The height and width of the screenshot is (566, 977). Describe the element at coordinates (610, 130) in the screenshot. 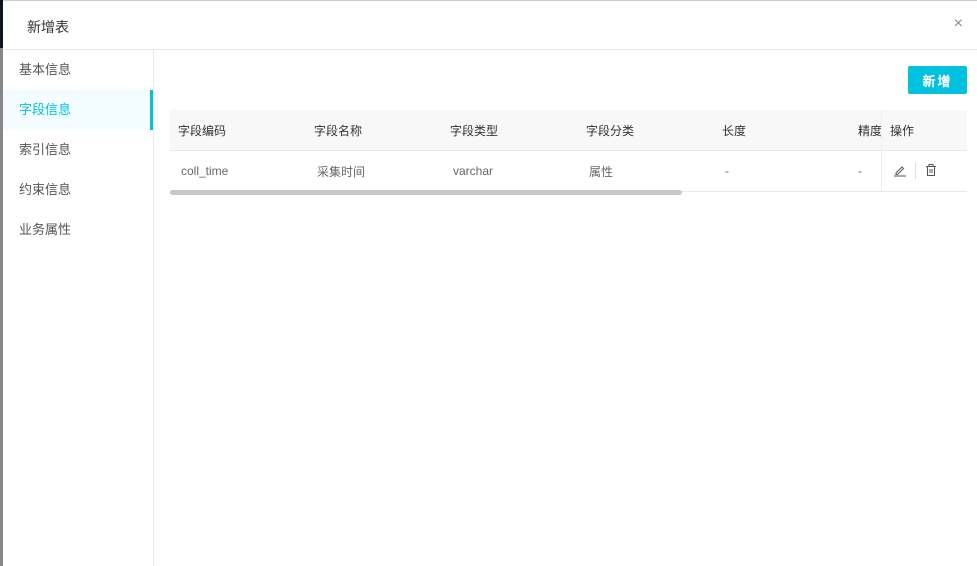

I see `header-cell: 字段分类` at that location.